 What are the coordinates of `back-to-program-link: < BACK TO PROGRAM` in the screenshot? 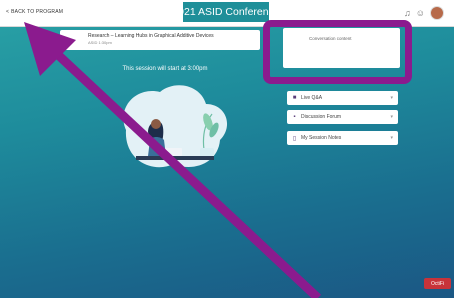 It's located at (34, 12).